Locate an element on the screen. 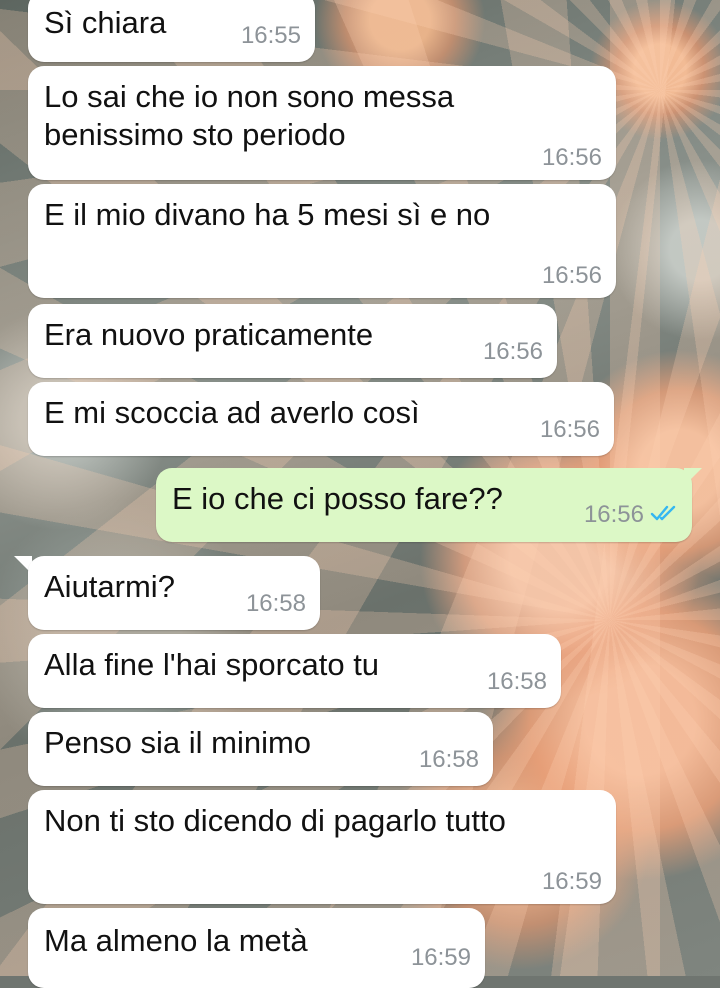 The height and width of the screenshot is (988, 720). double-check-icon is located at coordinates (665, 515).